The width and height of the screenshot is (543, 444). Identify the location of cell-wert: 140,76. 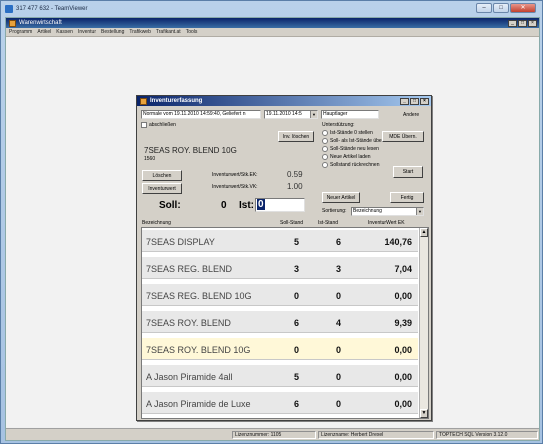
(398, 242).